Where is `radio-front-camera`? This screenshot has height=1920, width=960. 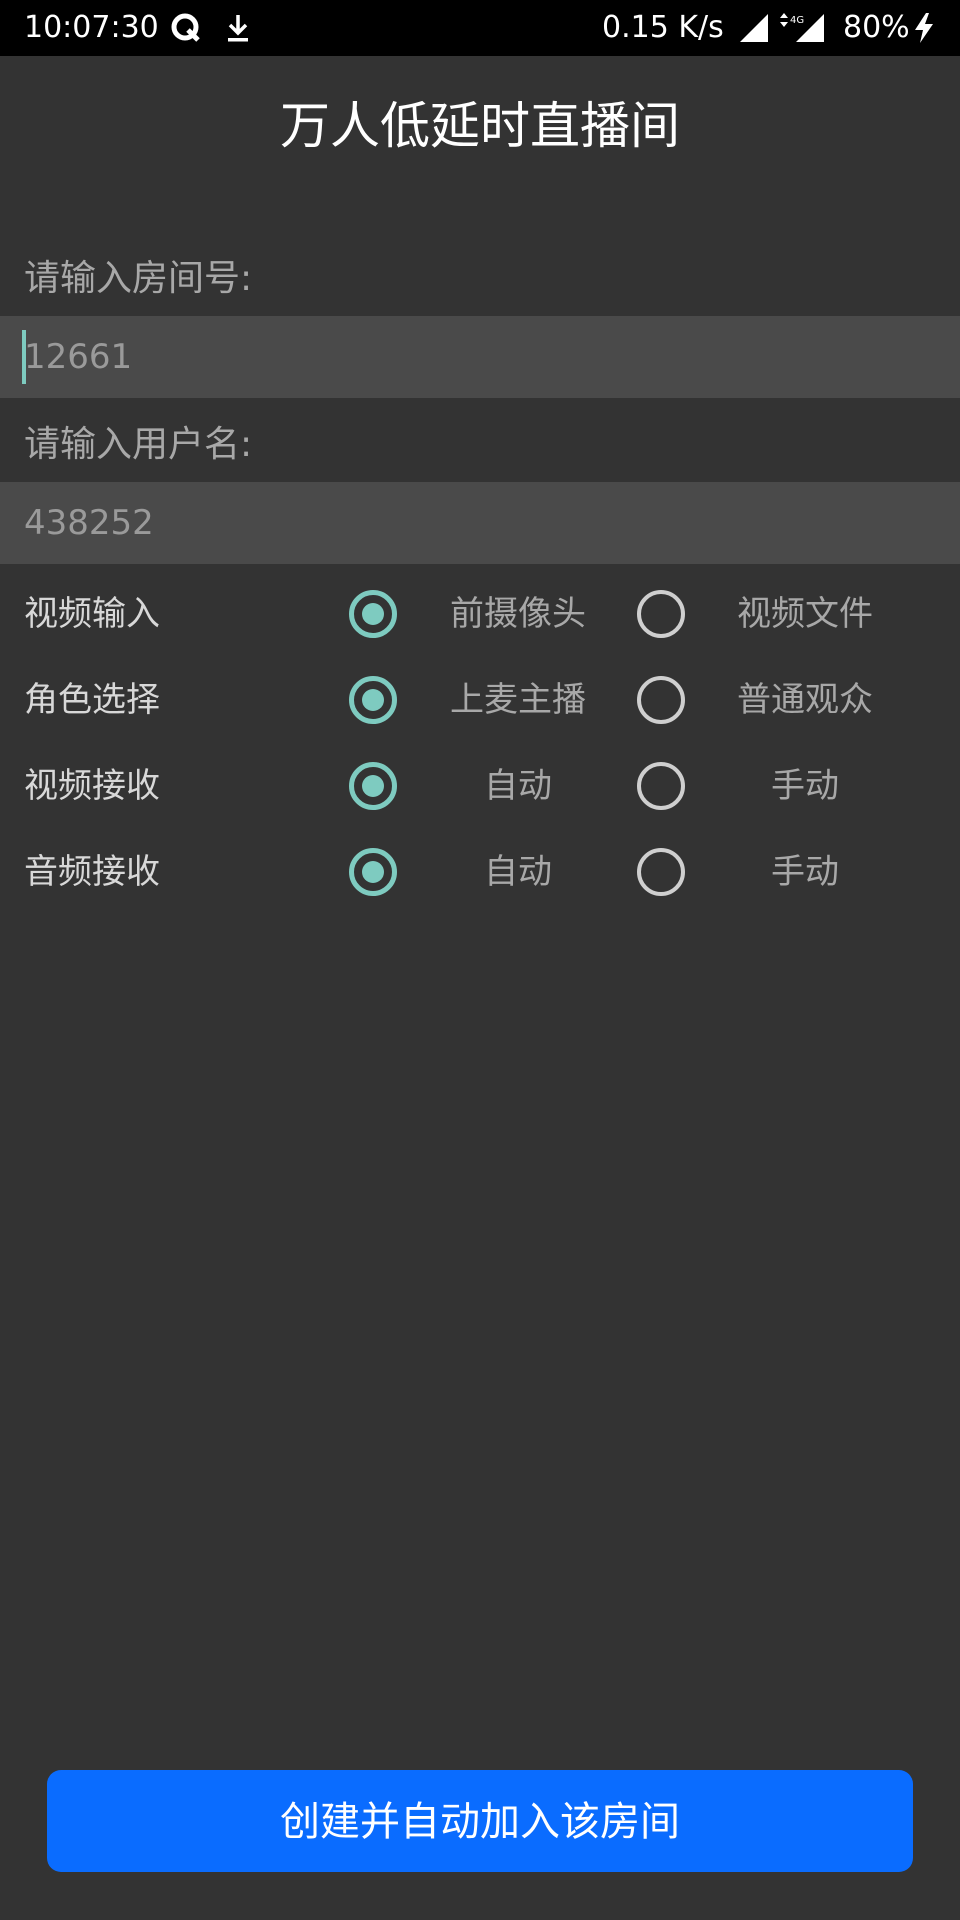
radio-front-camera is located at coordinates (373, 614).